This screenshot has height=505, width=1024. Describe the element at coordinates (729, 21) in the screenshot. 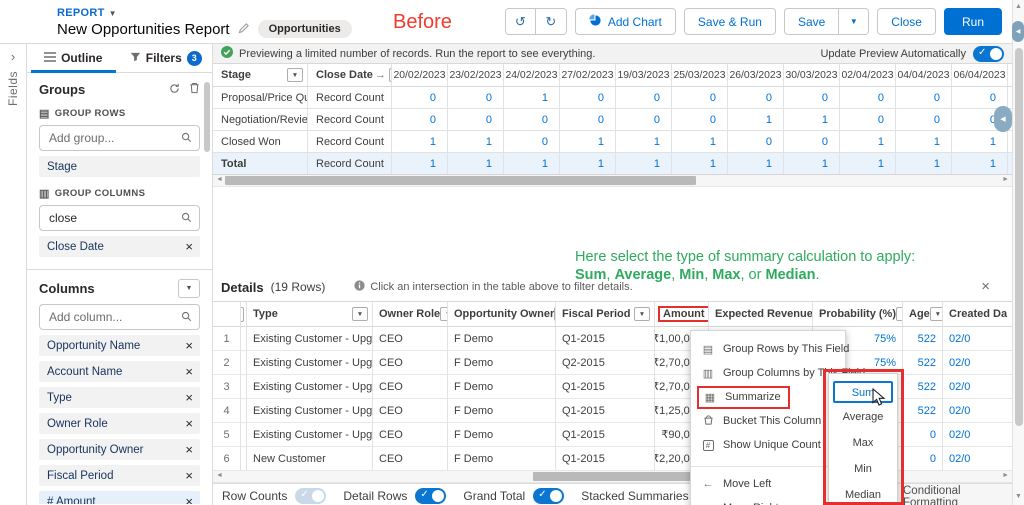

I see `save-and-run-button: Save & Run` at that location.